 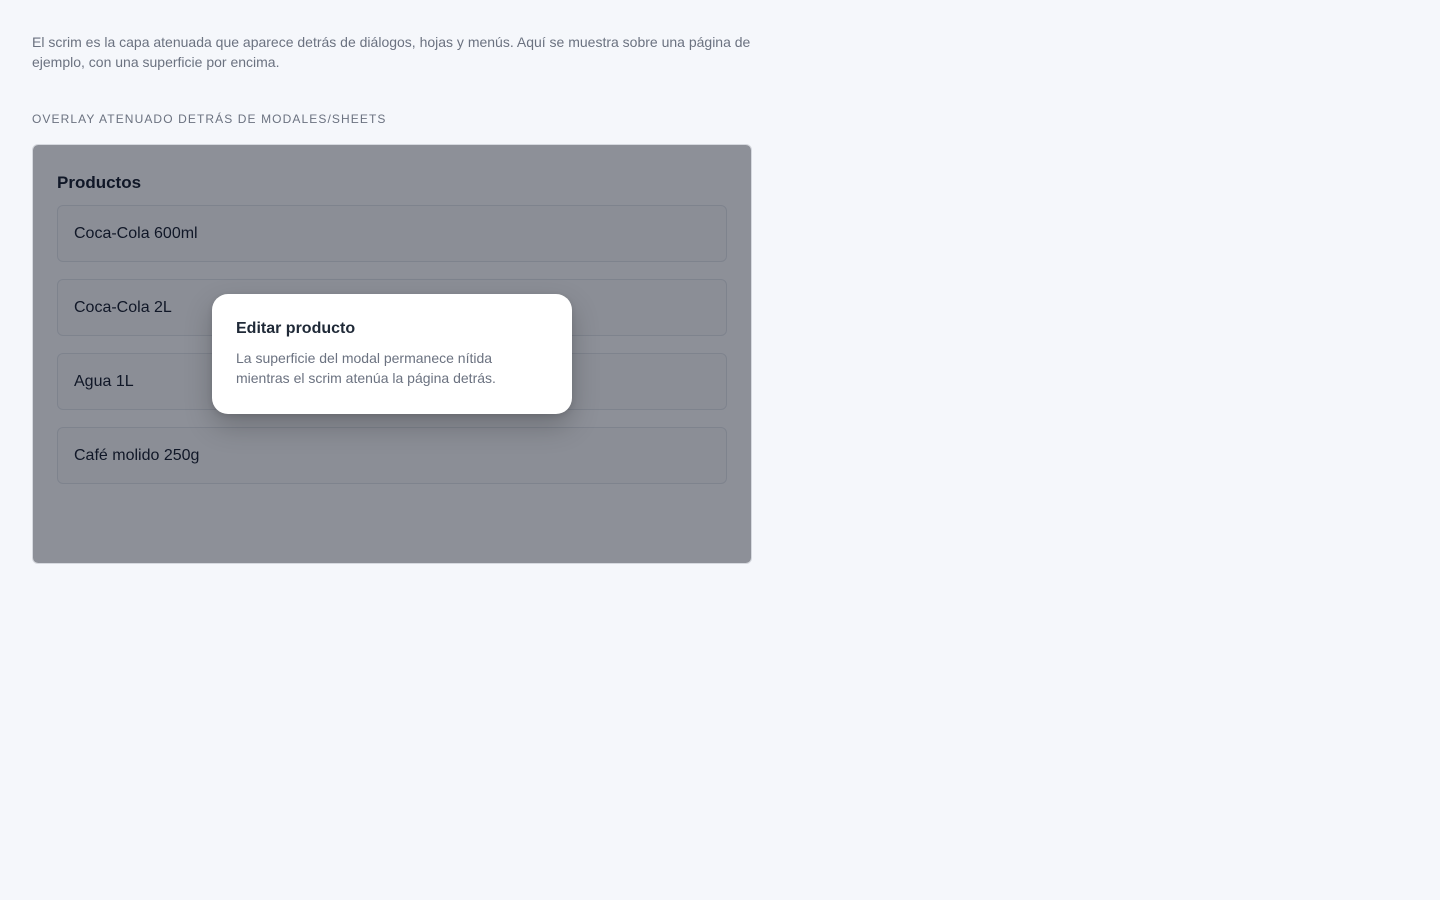 What do you see at coordinates (296, 328) in the screenshot?
I see `modal-title: Editar producto` at bounding box center [296, 328].